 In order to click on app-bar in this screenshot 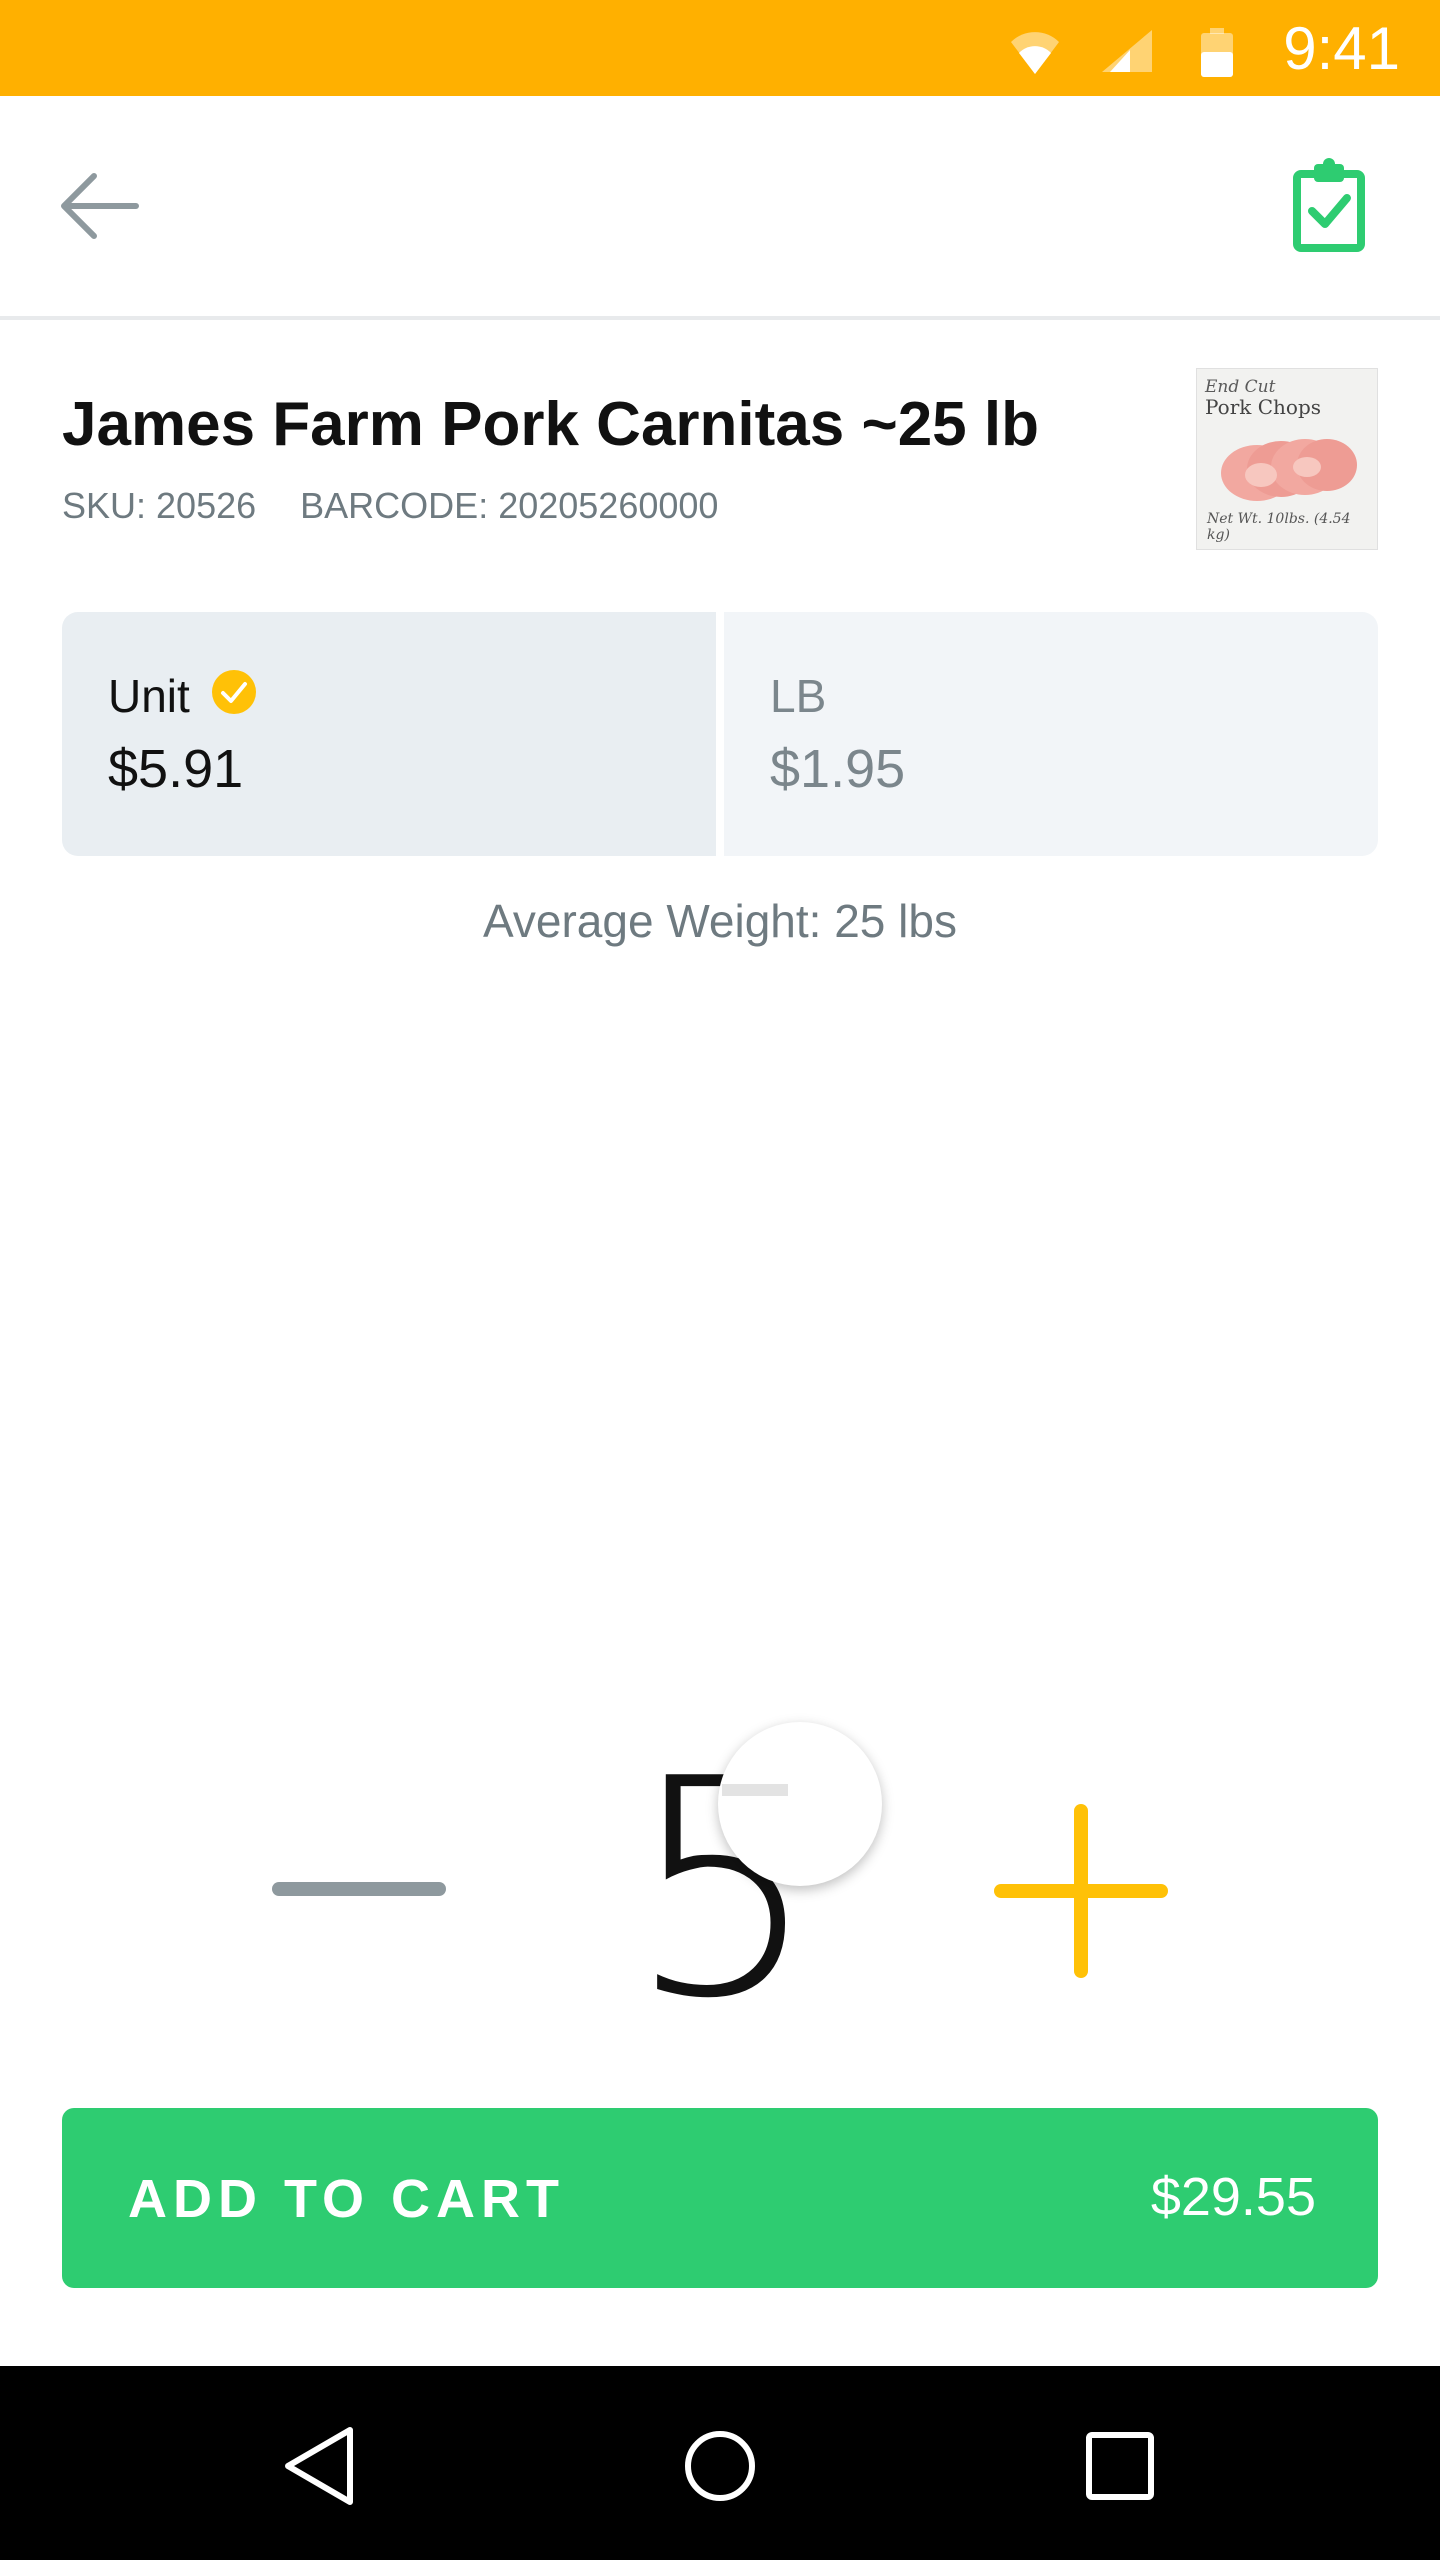, I will do `click(720, 208)`.